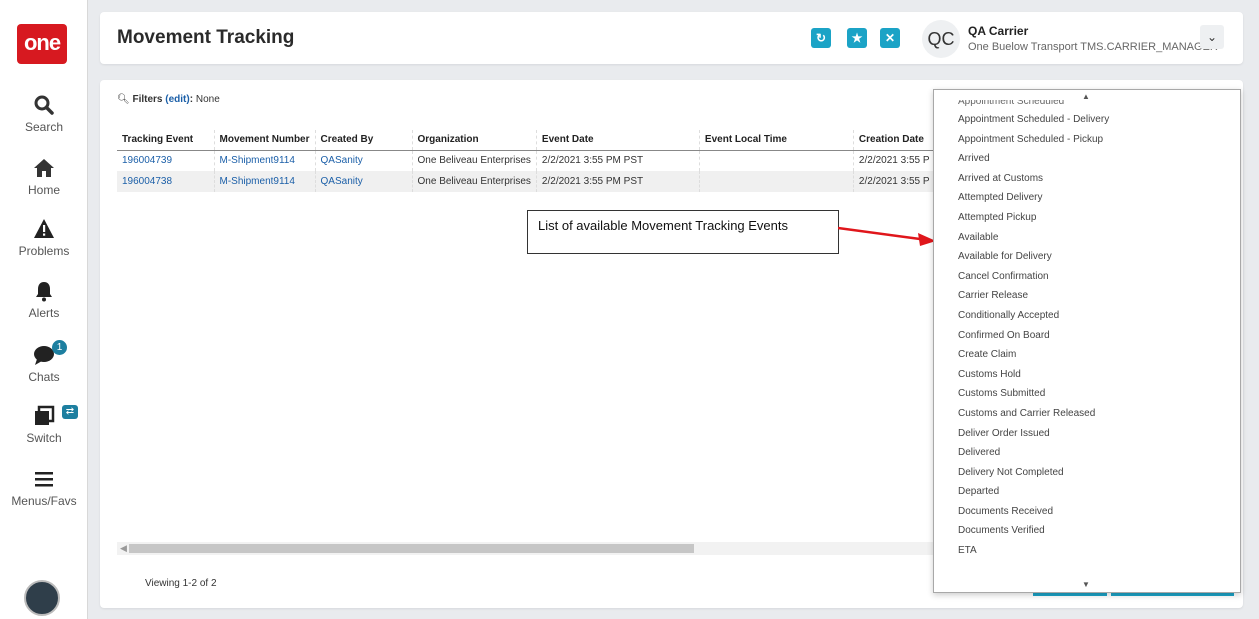 Image resolution: width=1259 pixels, height=619 pixels. I want to click on chevron-down-icon: ⌄, so click(1212, 37).